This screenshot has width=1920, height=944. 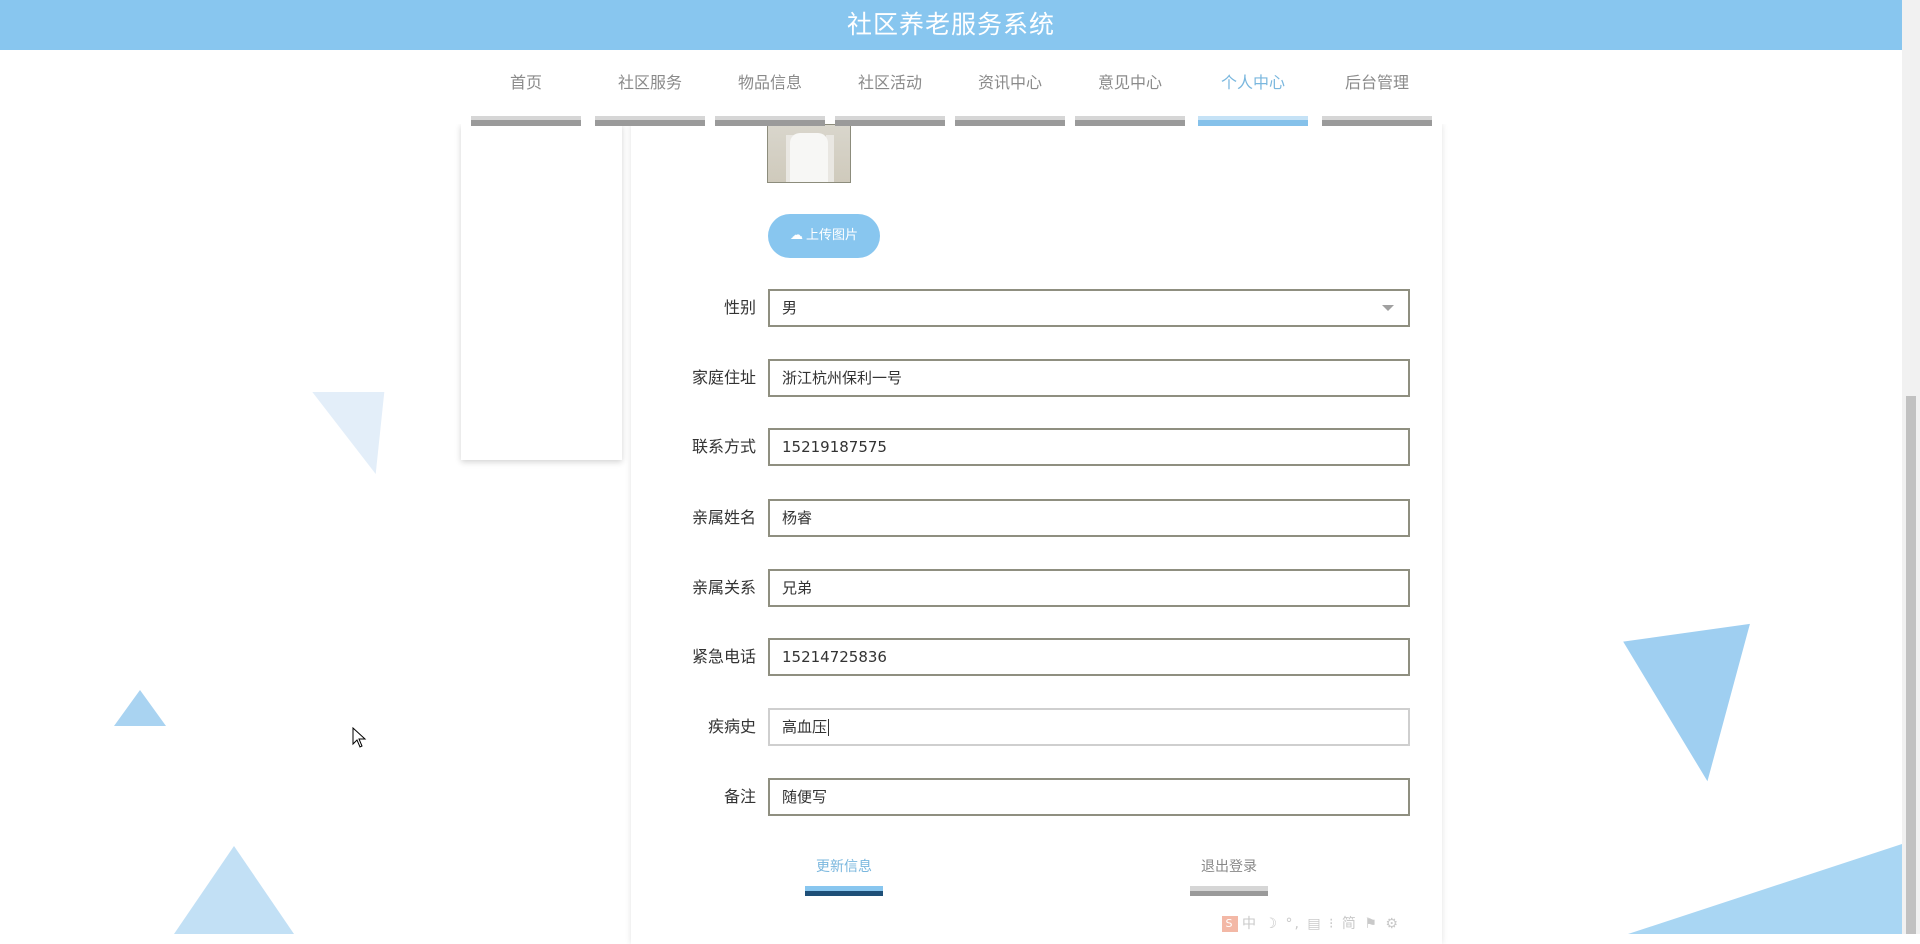 I want to click on relationship-value: 兄弟, so click(x=797, y=588).